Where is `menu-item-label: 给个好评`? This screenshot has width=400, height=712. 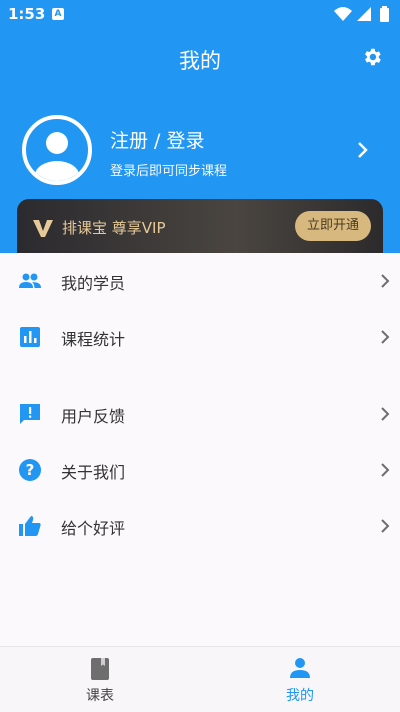
menu-item-label: 给个好评 is located at coordinates (93, 528).